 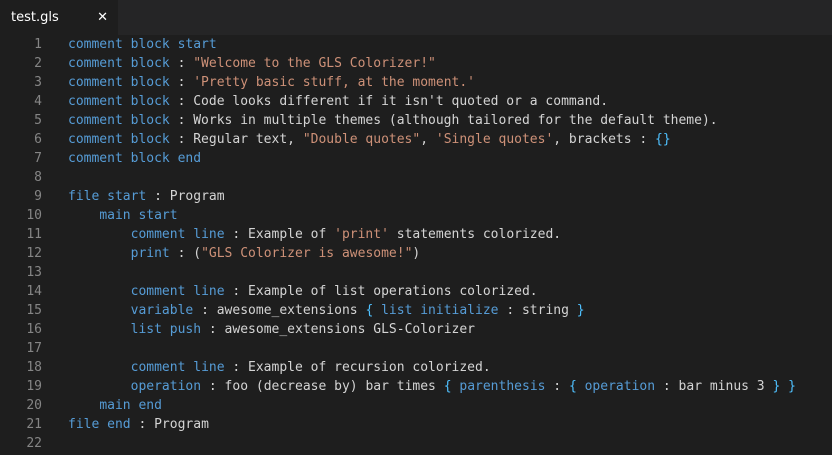 I want to click on code-line: 12 print : ("GLS Colorizer is awesome!"), so click(x=416, y=253).